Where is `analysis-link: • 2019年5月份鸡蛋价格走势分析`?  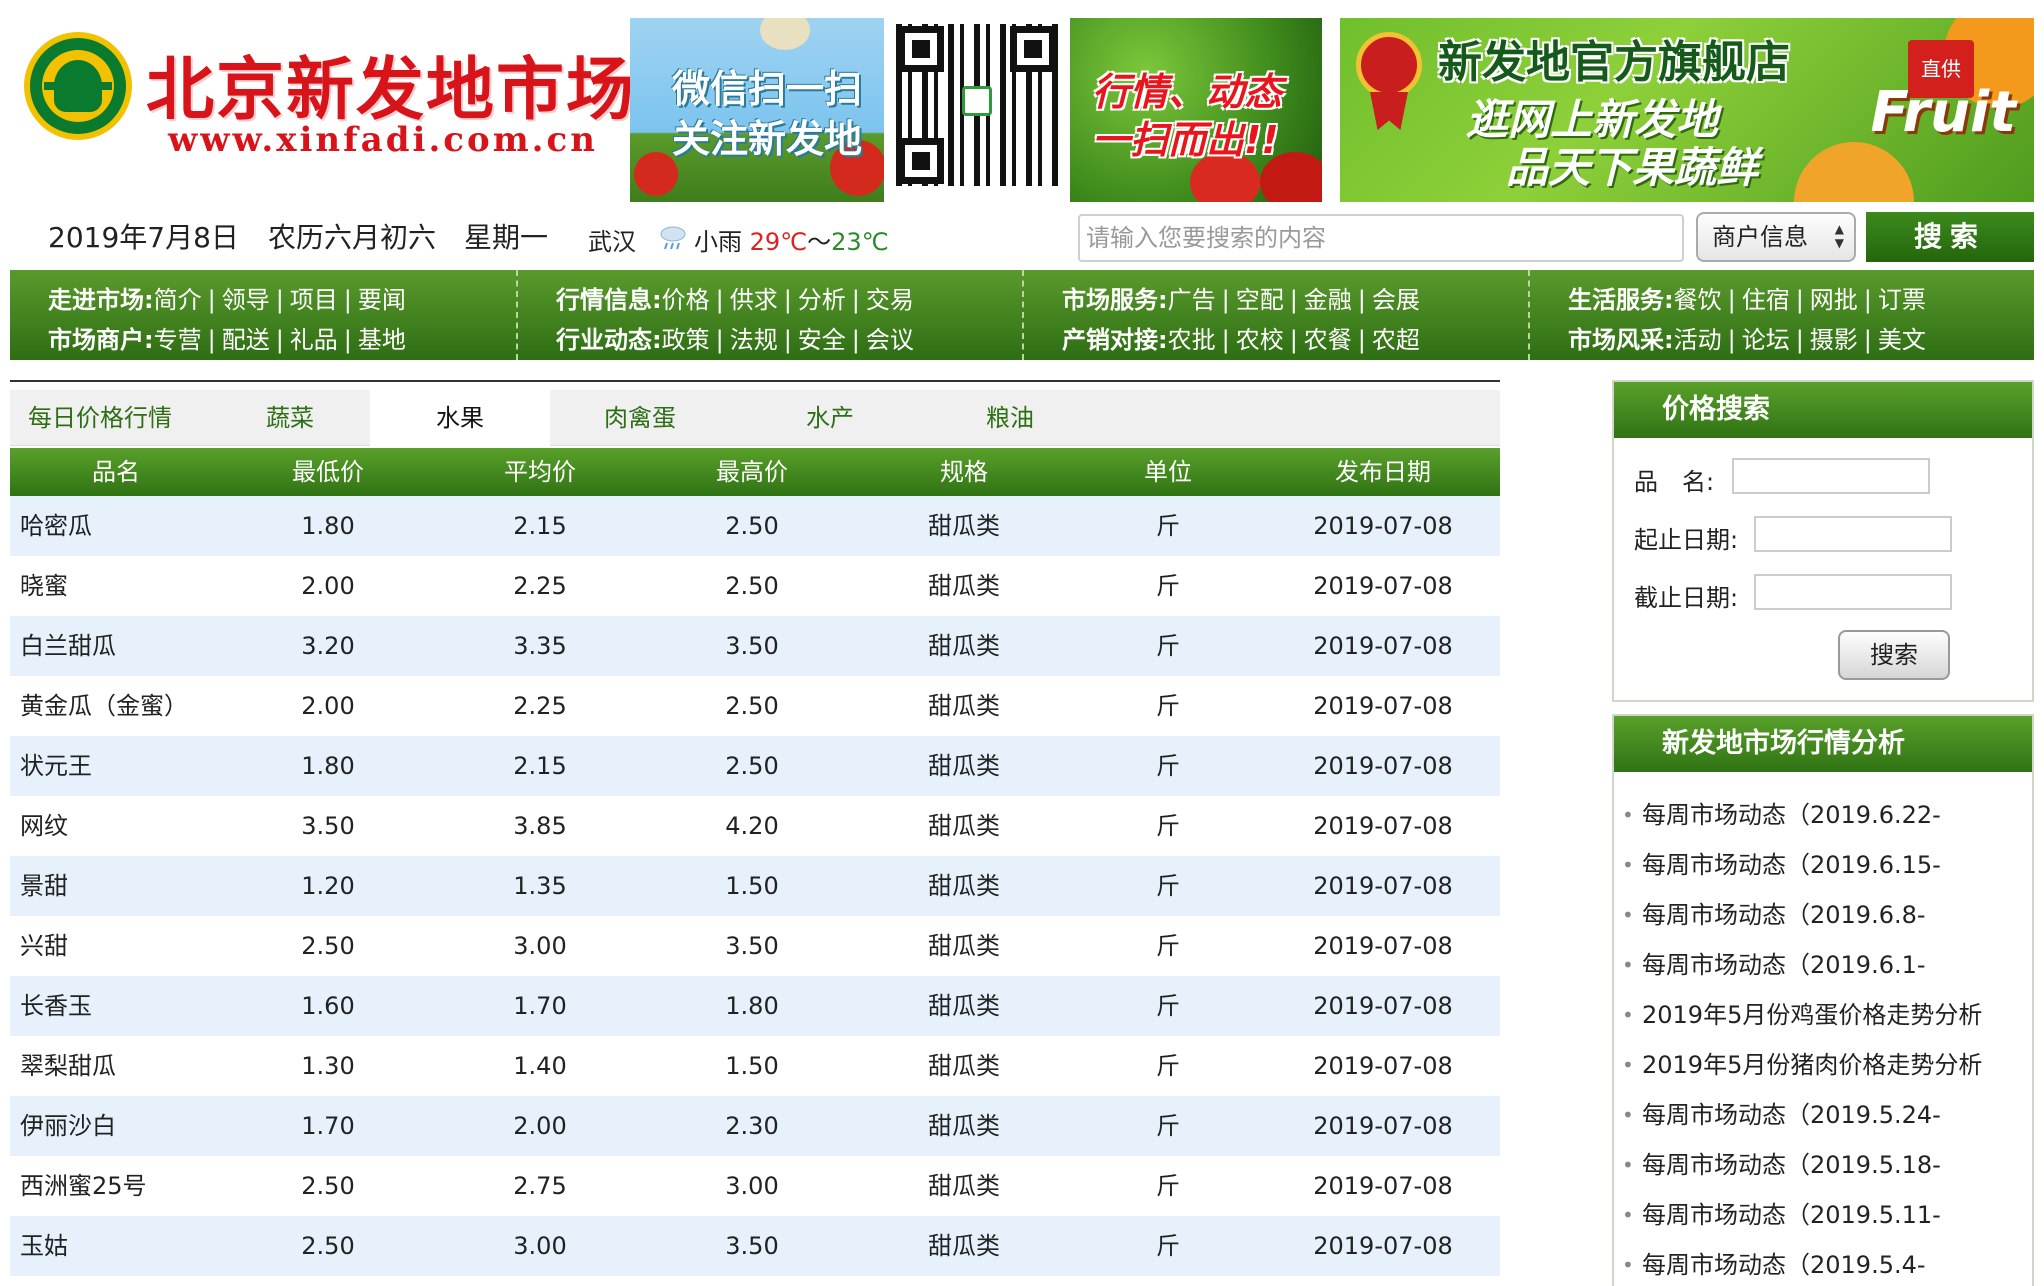
analysis-link: • 2019年5月份鸡蛋价格走势分析 is located at coordinates (1823, 1015).